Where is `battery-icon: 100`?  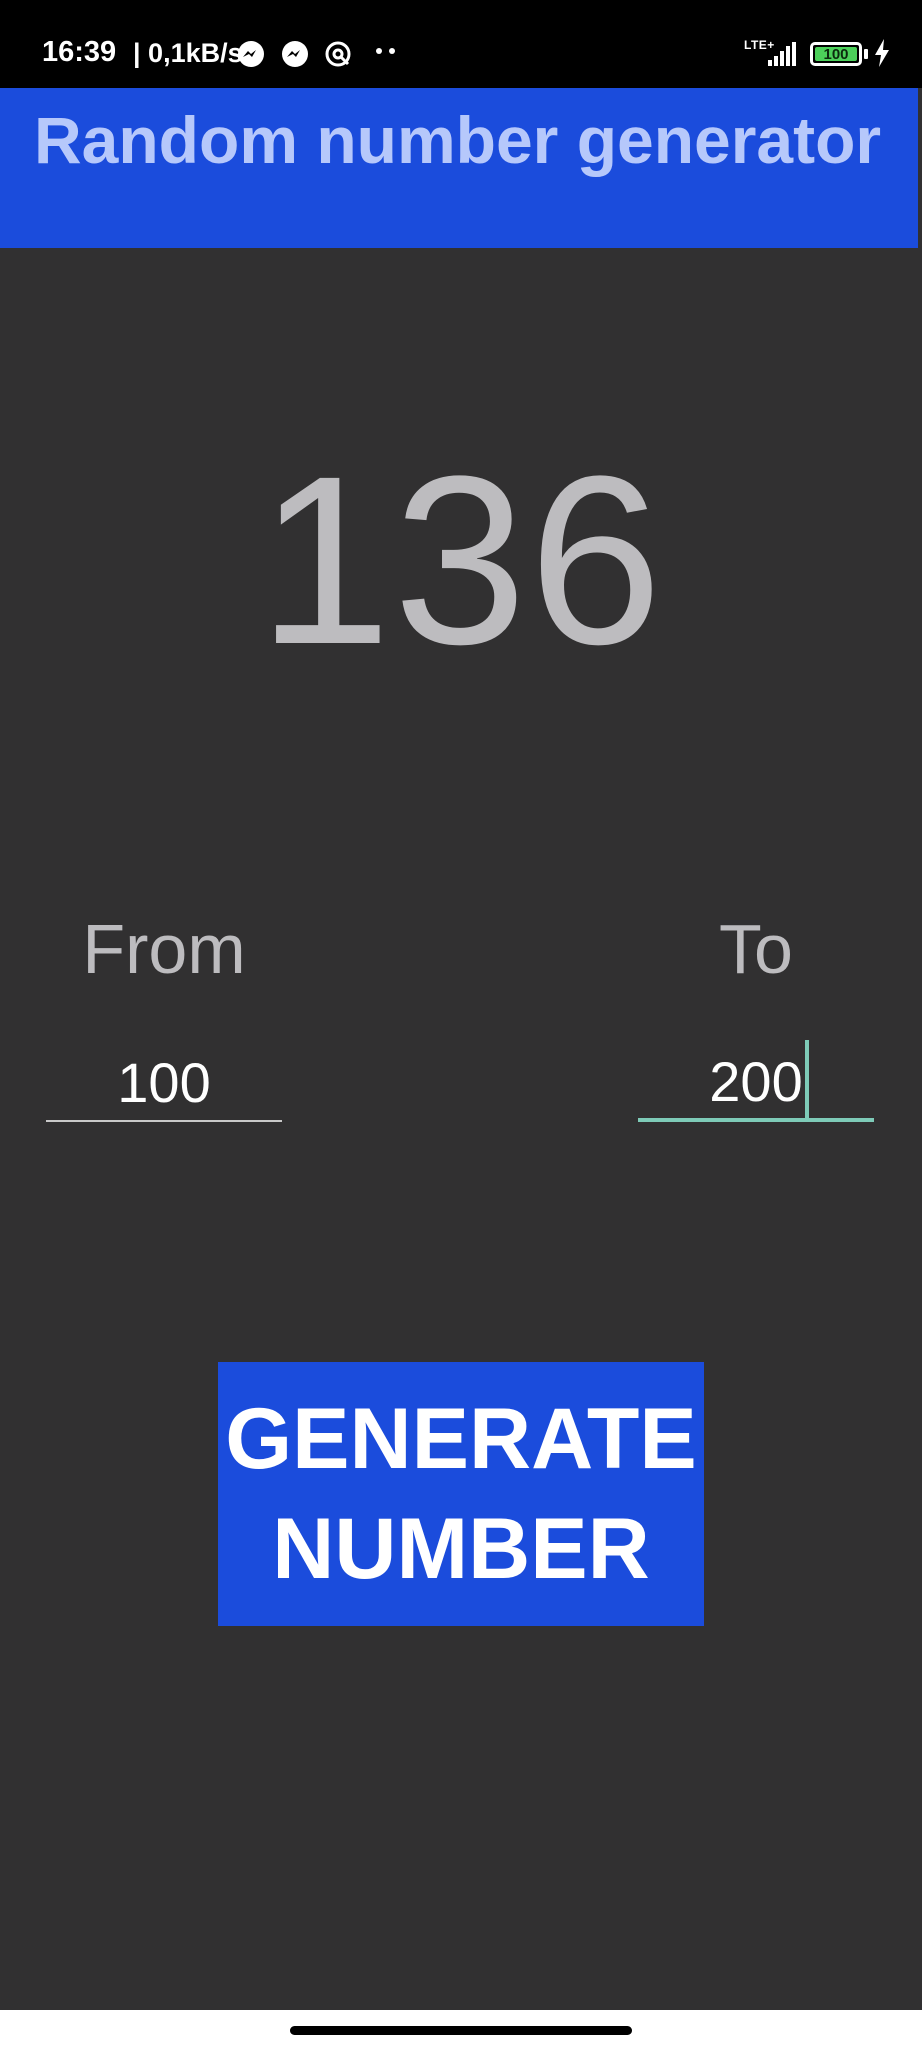 battery-icon: 100 is located at coordinates (836, 54).